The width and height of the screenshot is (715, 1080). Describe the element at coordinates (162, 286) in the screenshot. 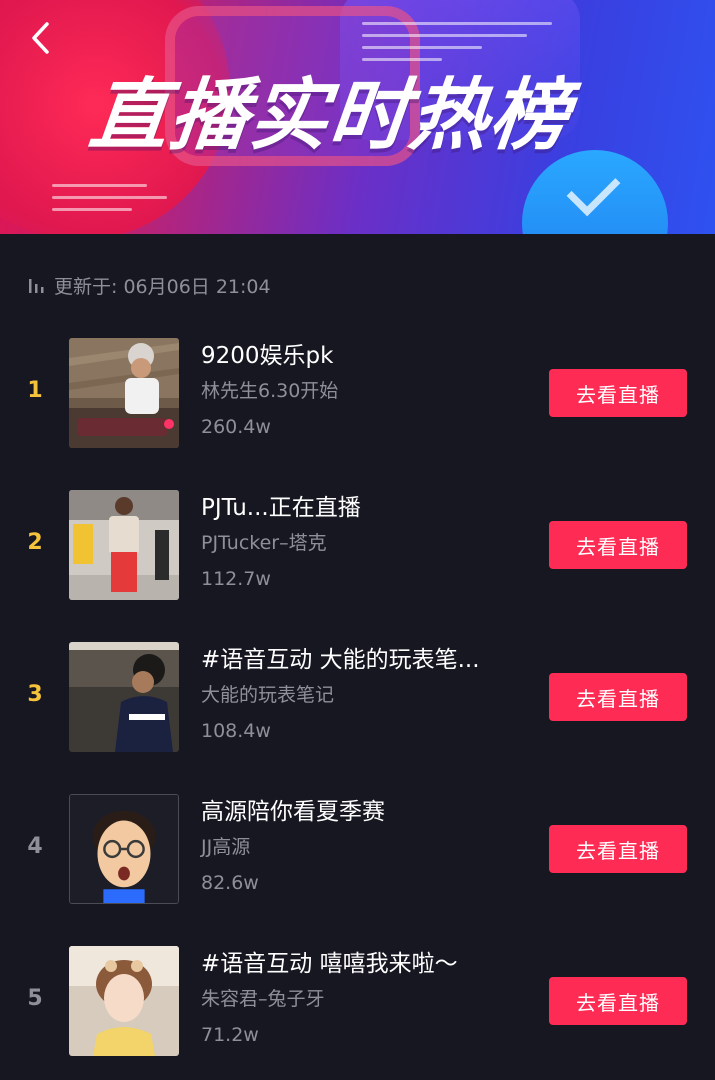

I see `update-time-label: 更新于: 06月06日 21:04` at that location.